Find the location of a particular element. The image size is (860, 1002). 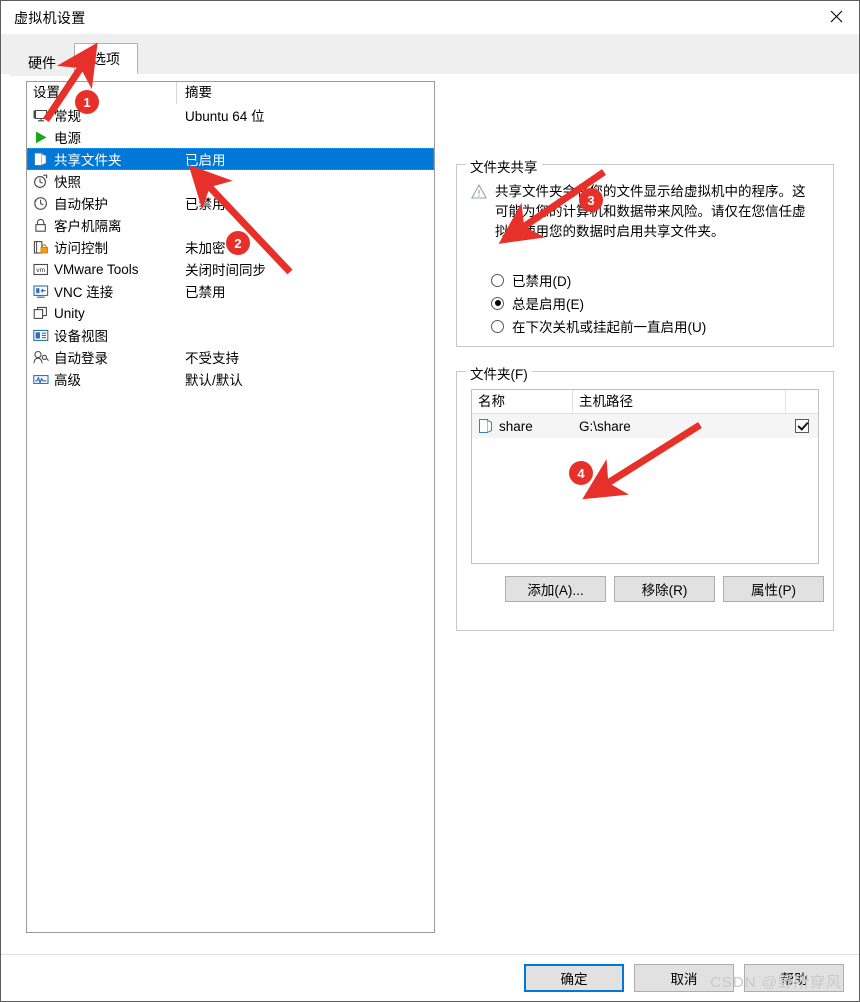

folder-sharing-group-title: 文件夹共享 is located at coordinates (504, 166).